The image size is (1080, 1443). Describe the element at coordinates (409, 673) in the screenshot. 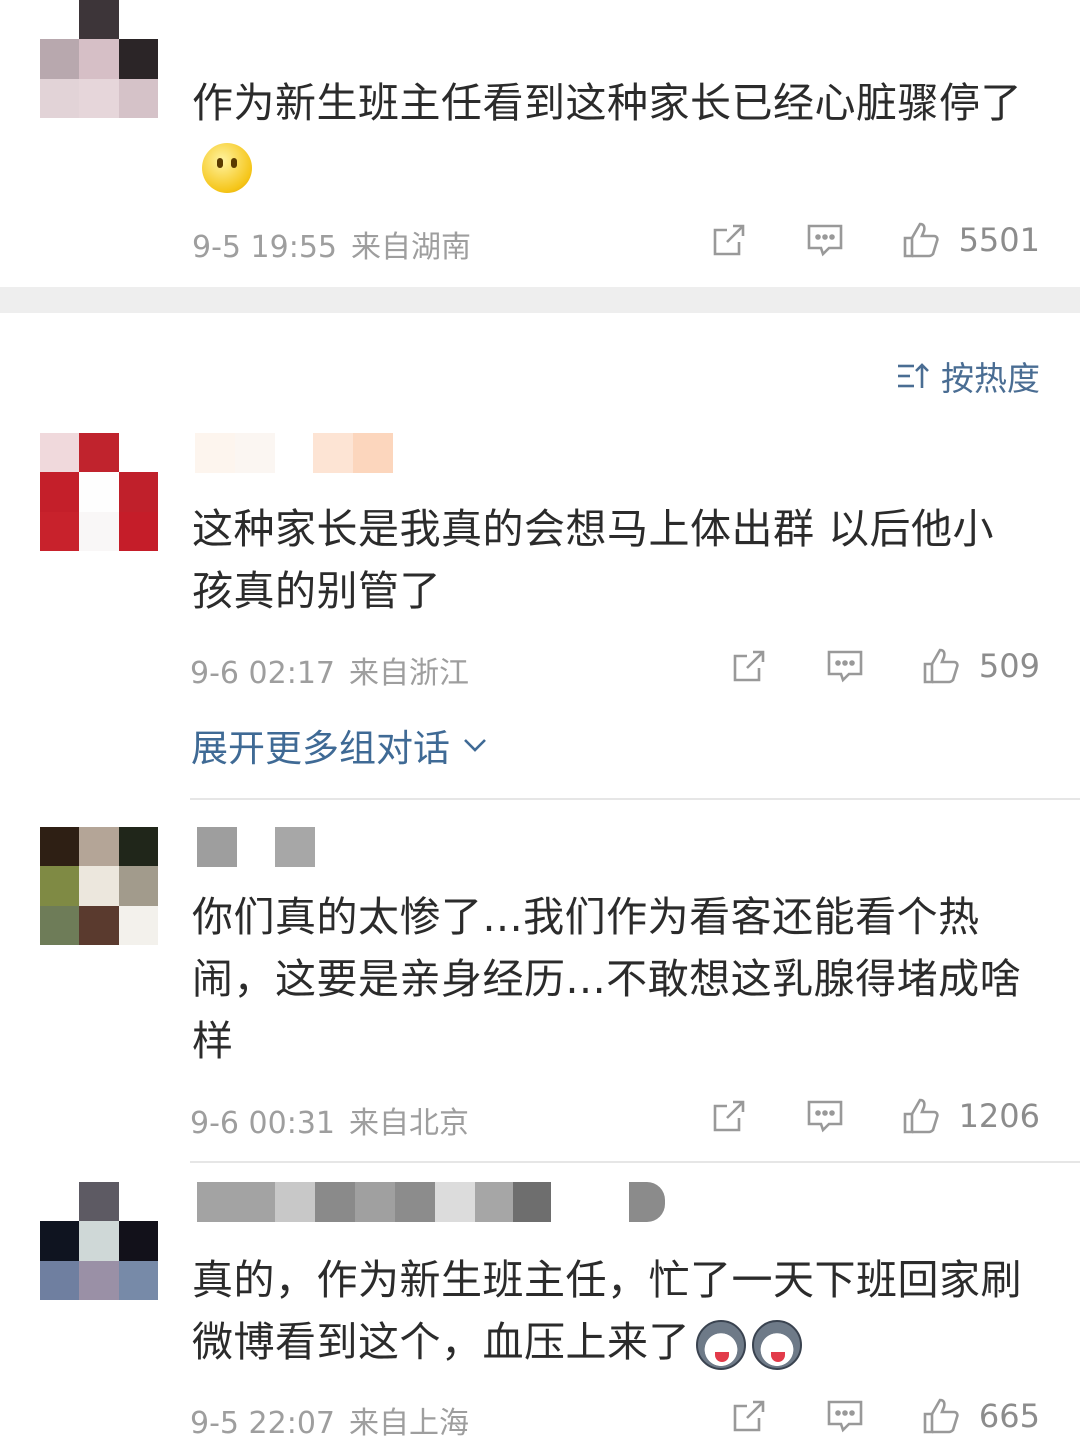

I see `comment-location: 来自浙江` at that location.